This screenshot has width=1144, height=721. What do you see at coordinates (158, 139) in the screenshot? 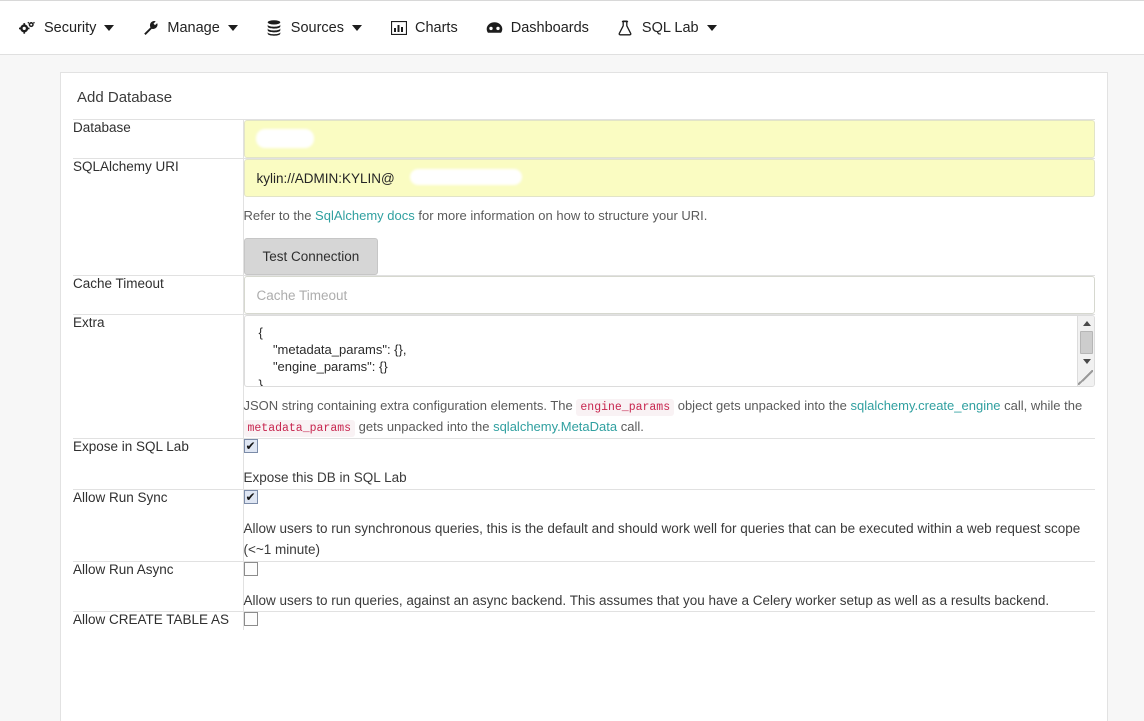
I see `label-database: Database` at bounding box center [158, 139].